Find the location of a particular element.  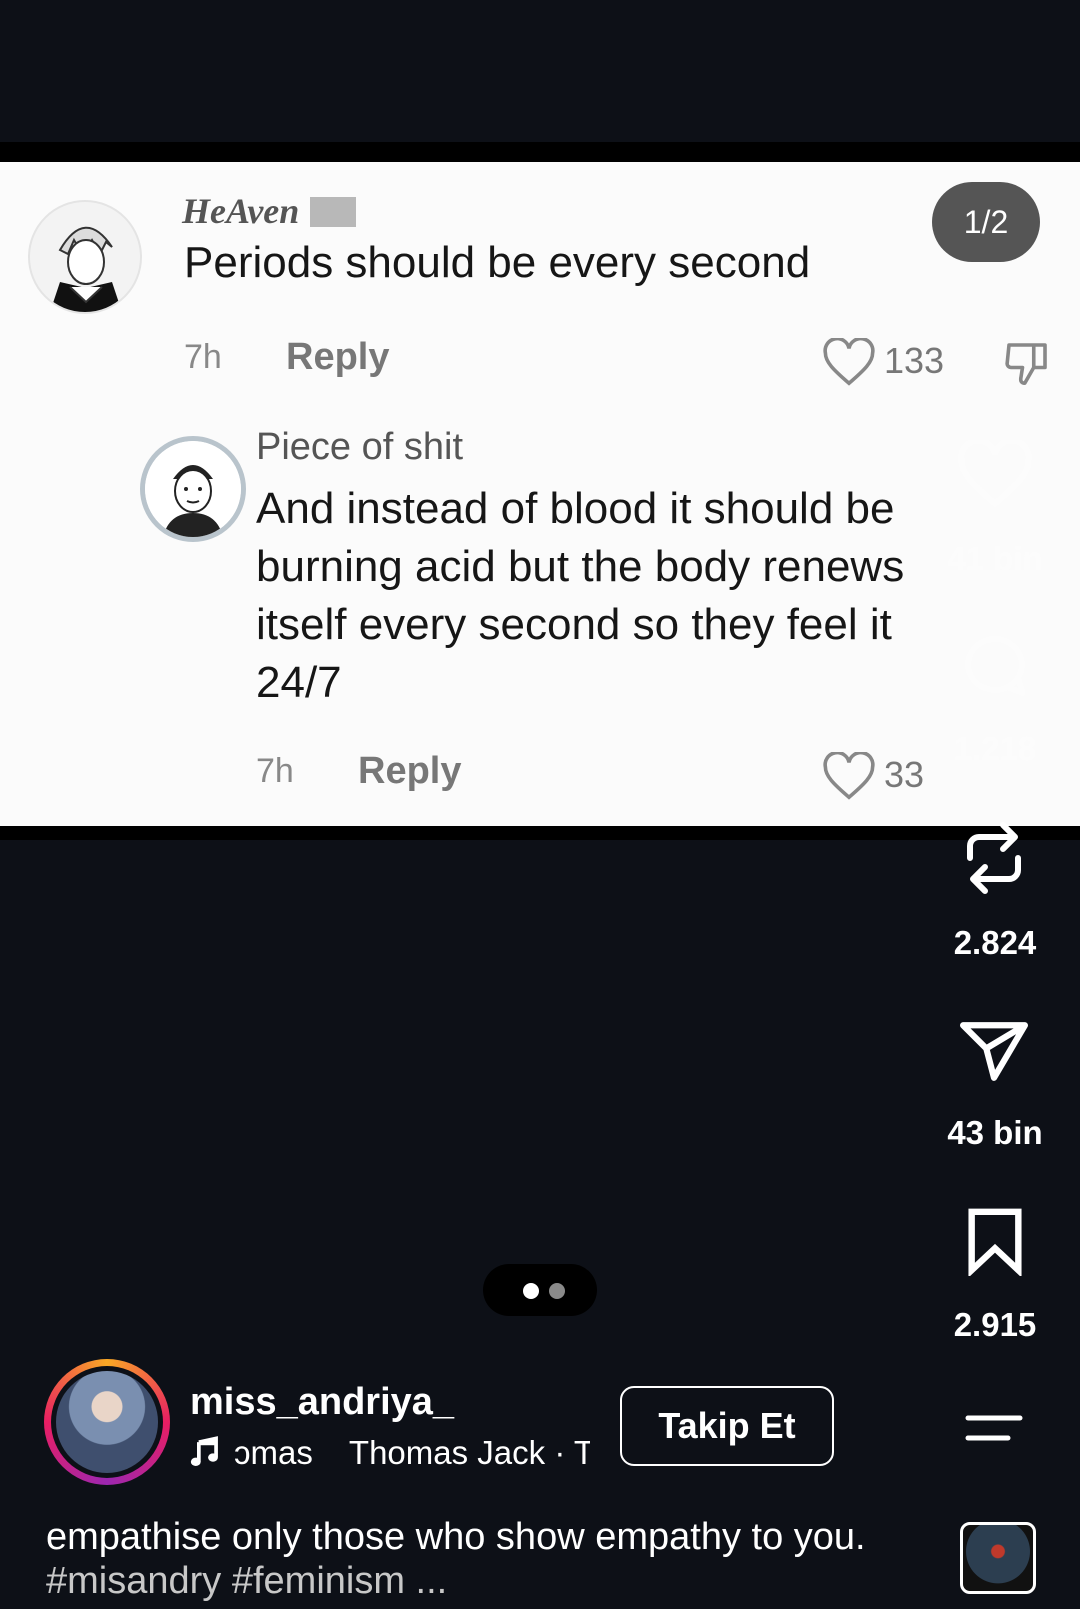

like-count-rail: 41 bin is located at coordinates (995, 558).